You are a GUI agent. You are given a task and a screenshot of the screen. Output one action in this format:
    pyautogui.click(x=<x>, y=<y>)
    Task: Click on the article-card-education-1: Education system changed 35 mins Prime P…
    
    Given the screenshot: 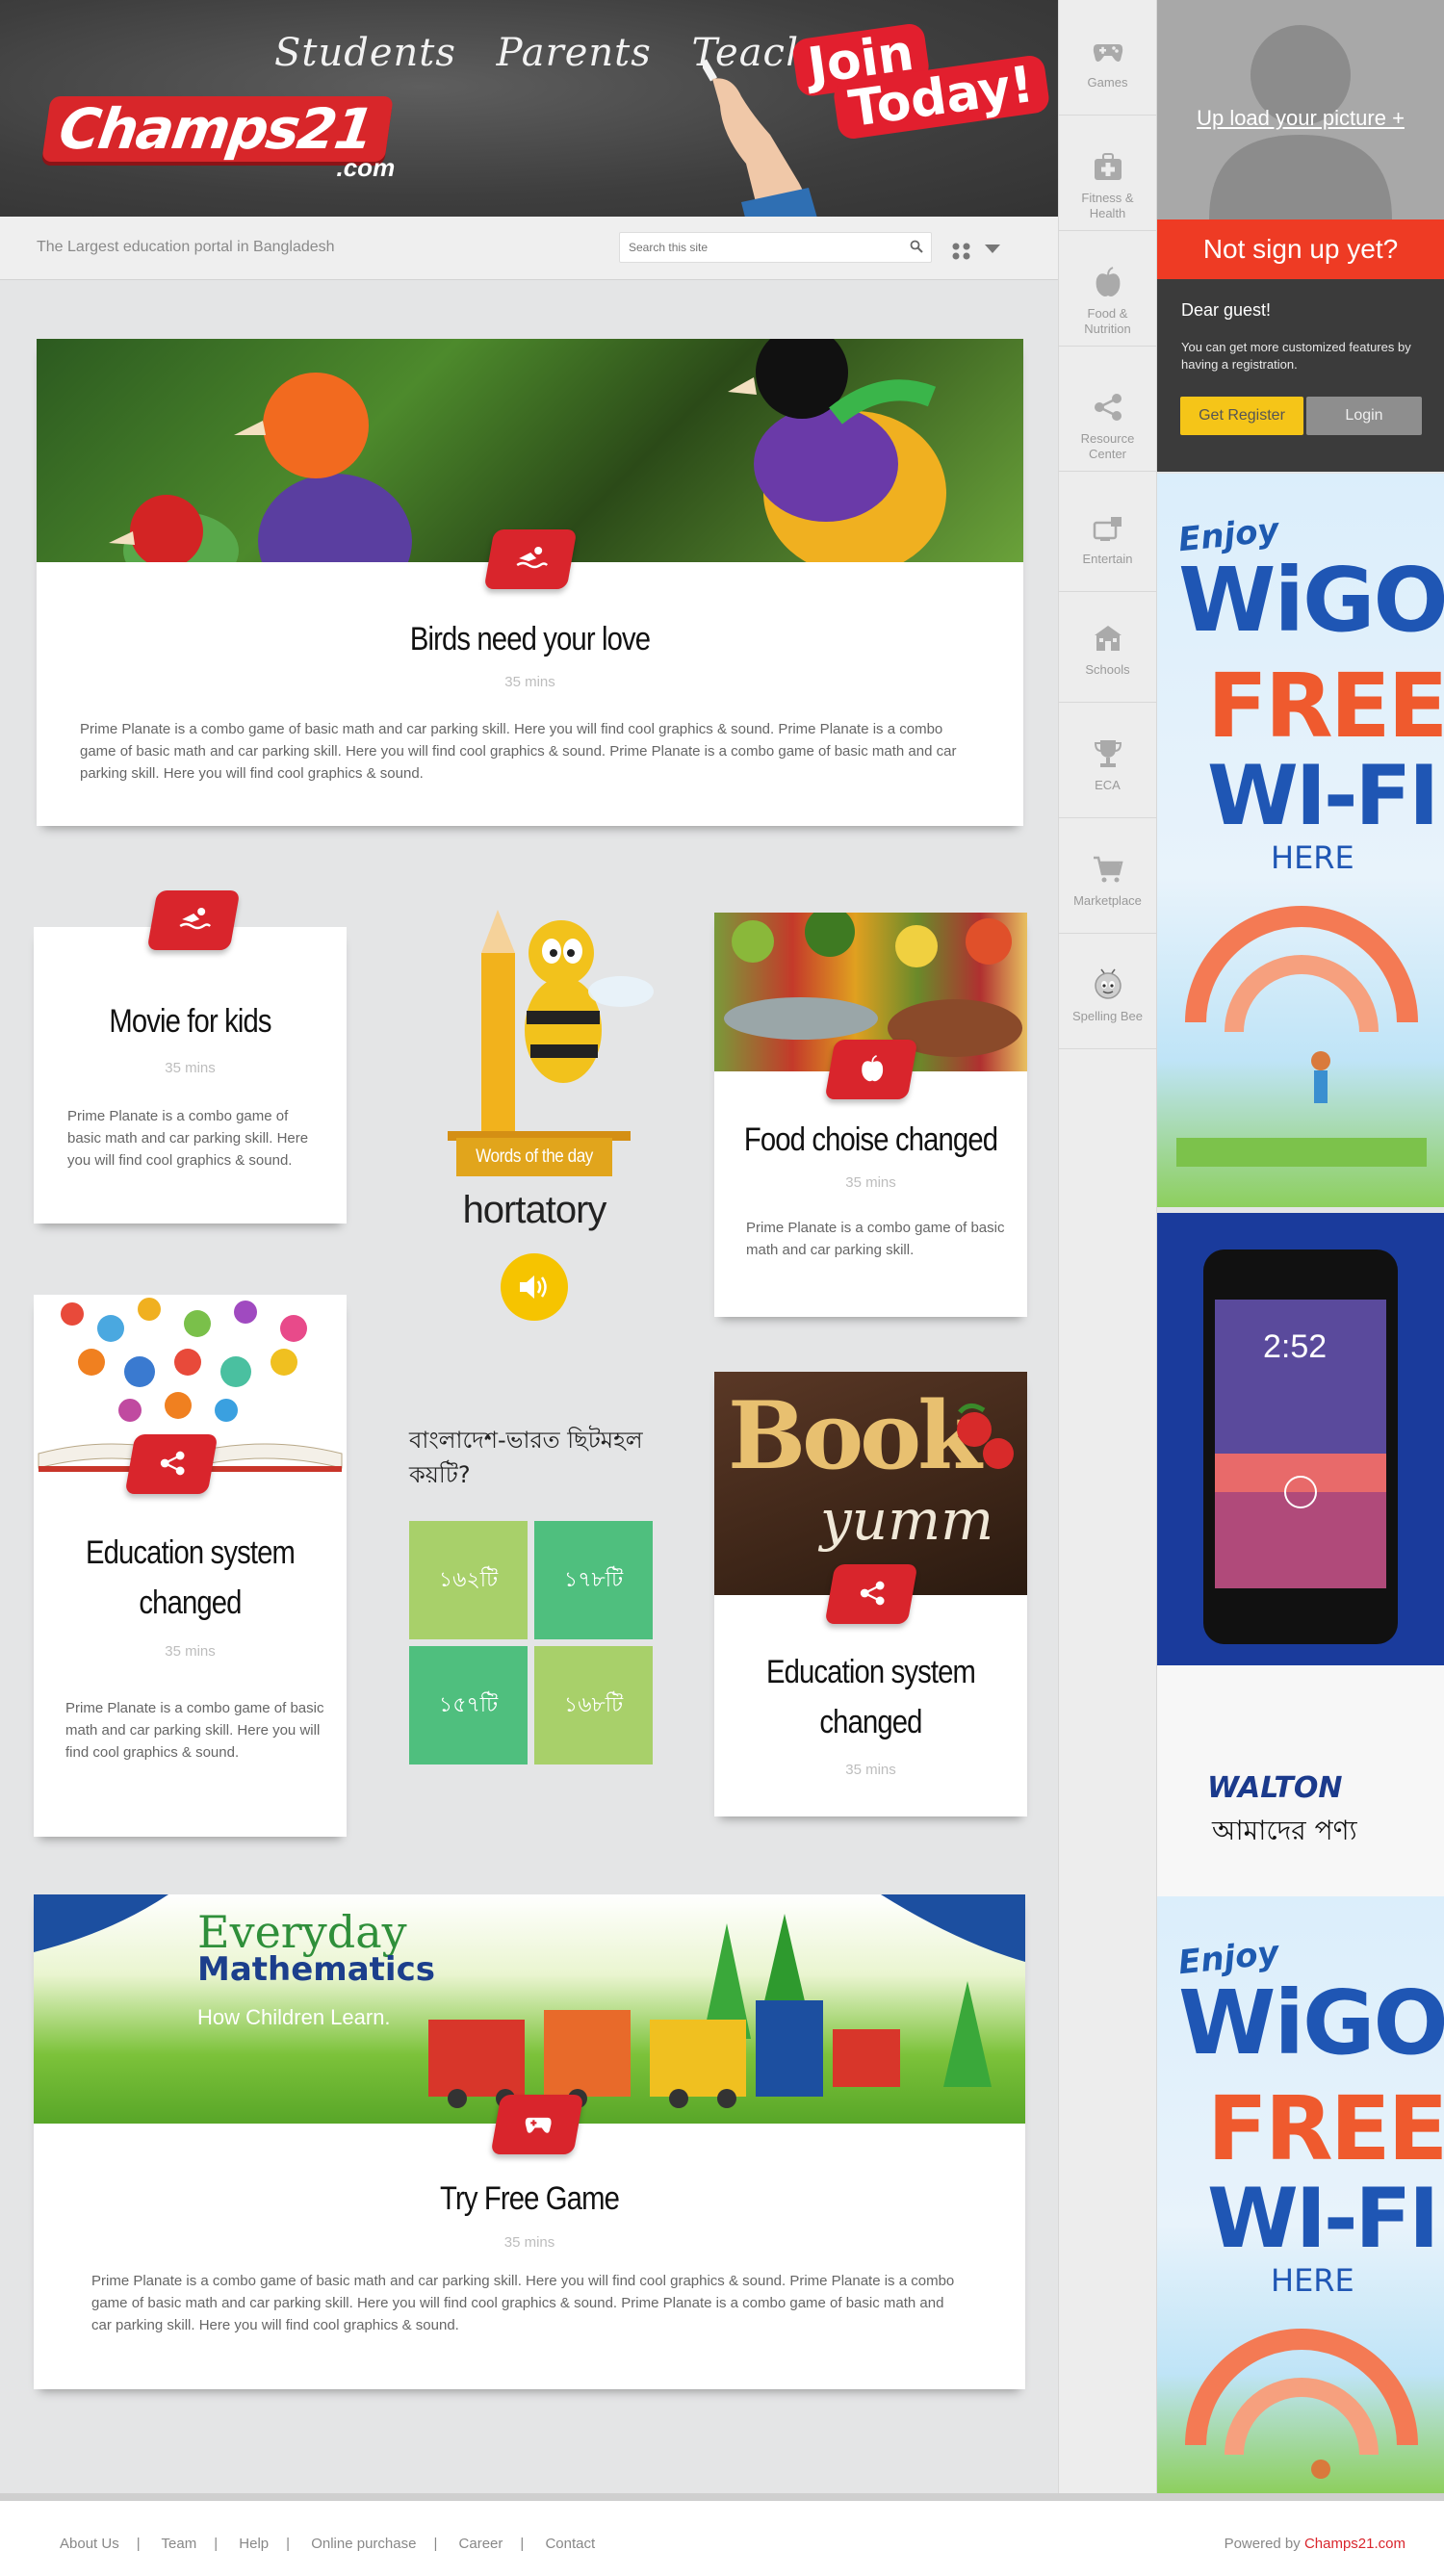 What is the action you would take?
    pyautogui.click(x=191, y=1566)
    